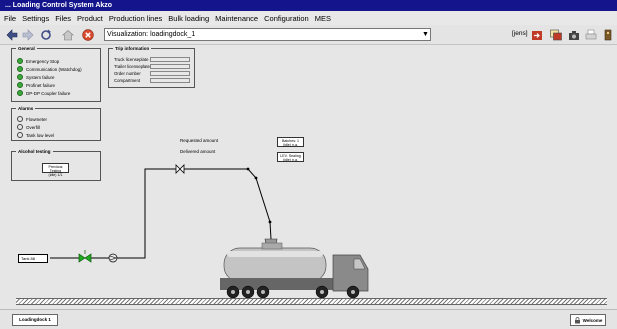 Image resolution: width=617 pixels, height=329 pixels. Describe the element at coordinates (135, 18) in the screenshot. I see `menu-production-lines: Production lines` at that location.